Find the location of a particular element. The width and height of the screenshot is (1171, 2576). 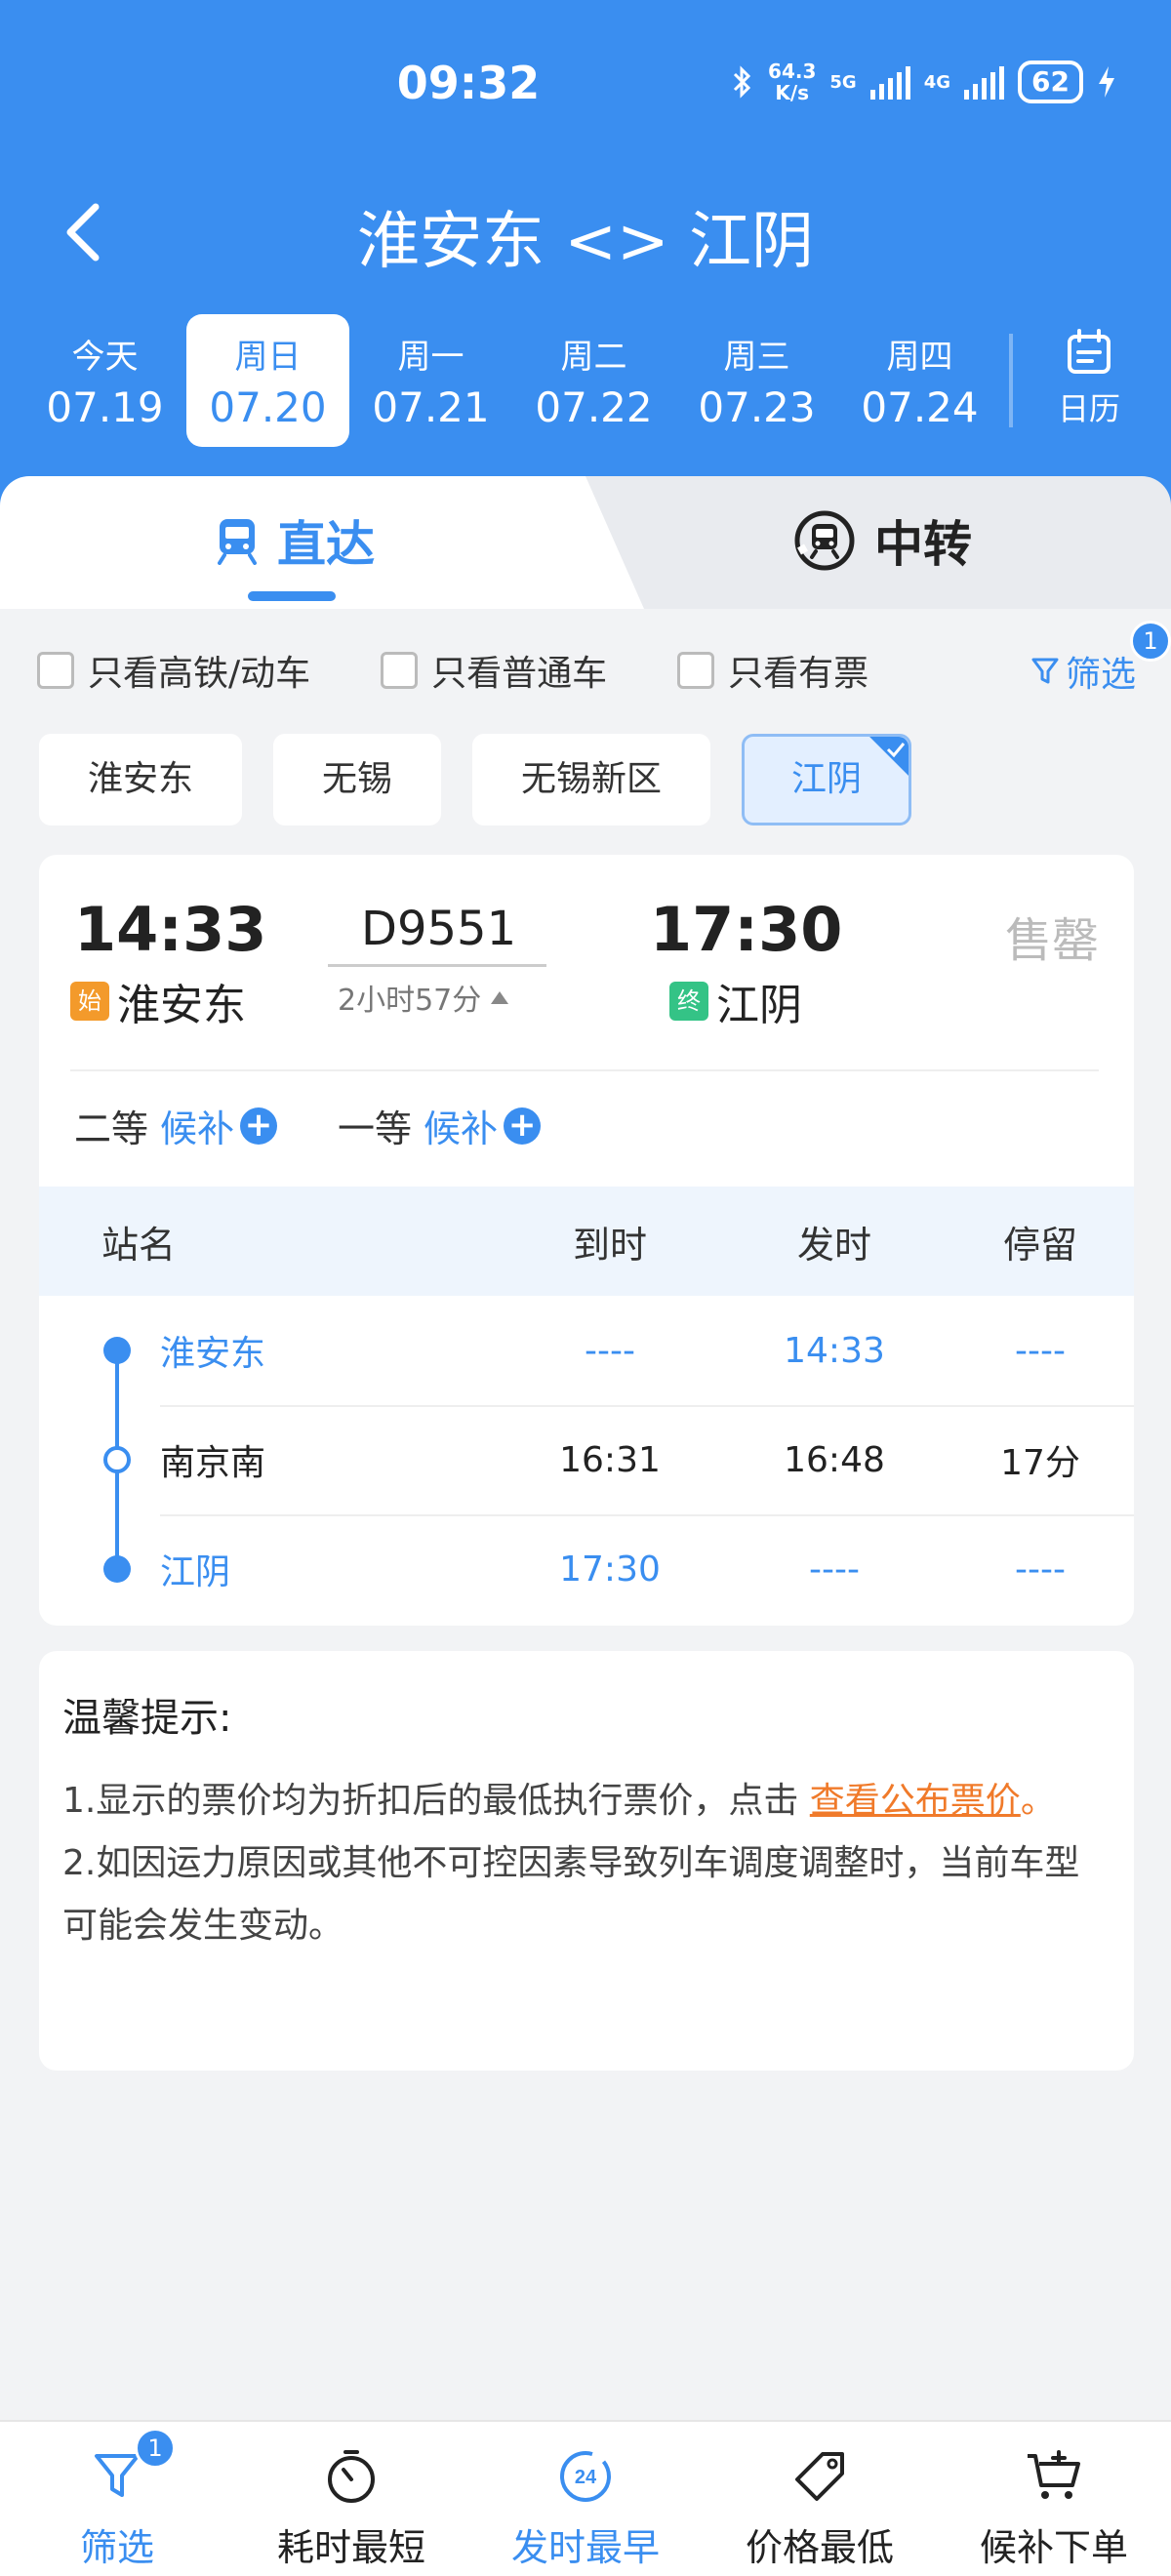

signal-icon is located at coordinates (889, 82).